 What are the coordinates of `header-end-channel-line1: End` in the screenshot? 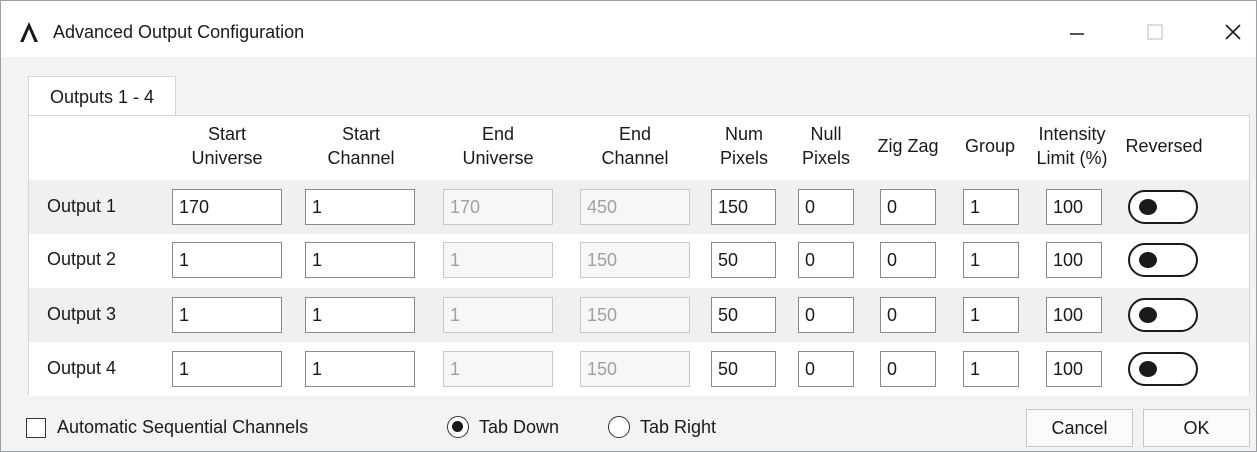 It's located at (635, 134).